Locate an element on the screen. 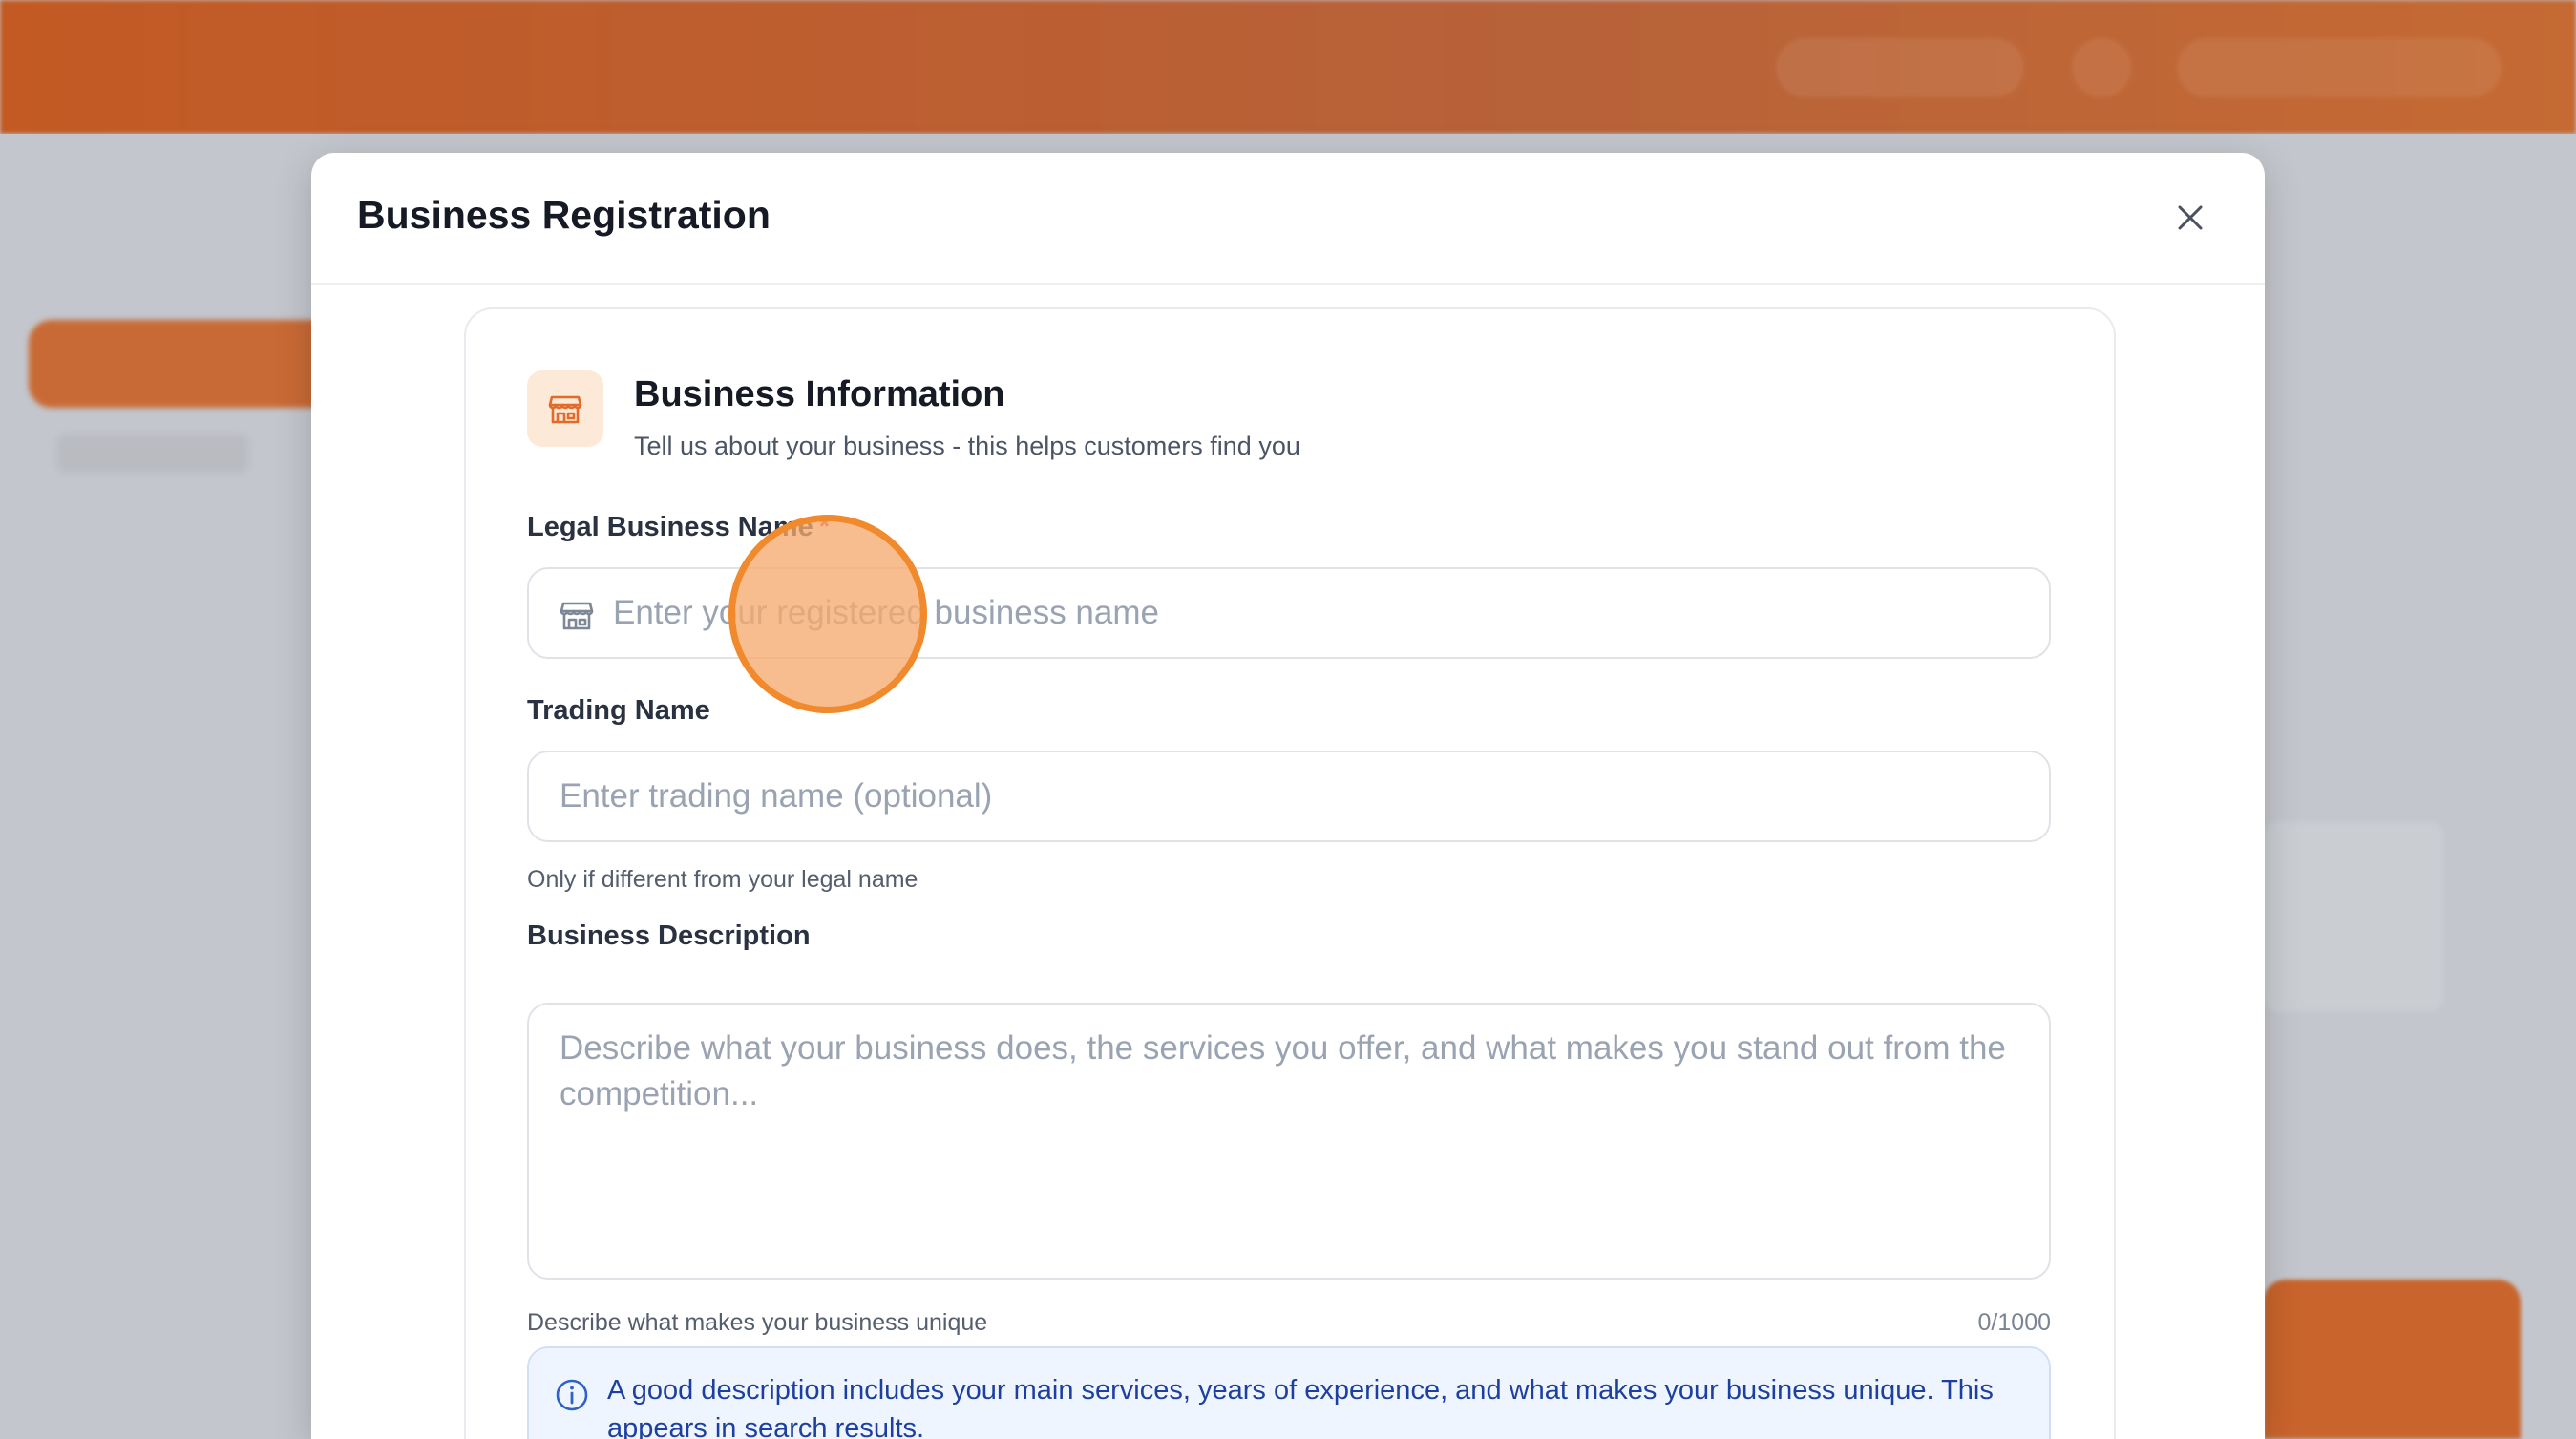 The height and width of the screenshot is (1439, 2576). close-button is located at coordinates (2190, 218).